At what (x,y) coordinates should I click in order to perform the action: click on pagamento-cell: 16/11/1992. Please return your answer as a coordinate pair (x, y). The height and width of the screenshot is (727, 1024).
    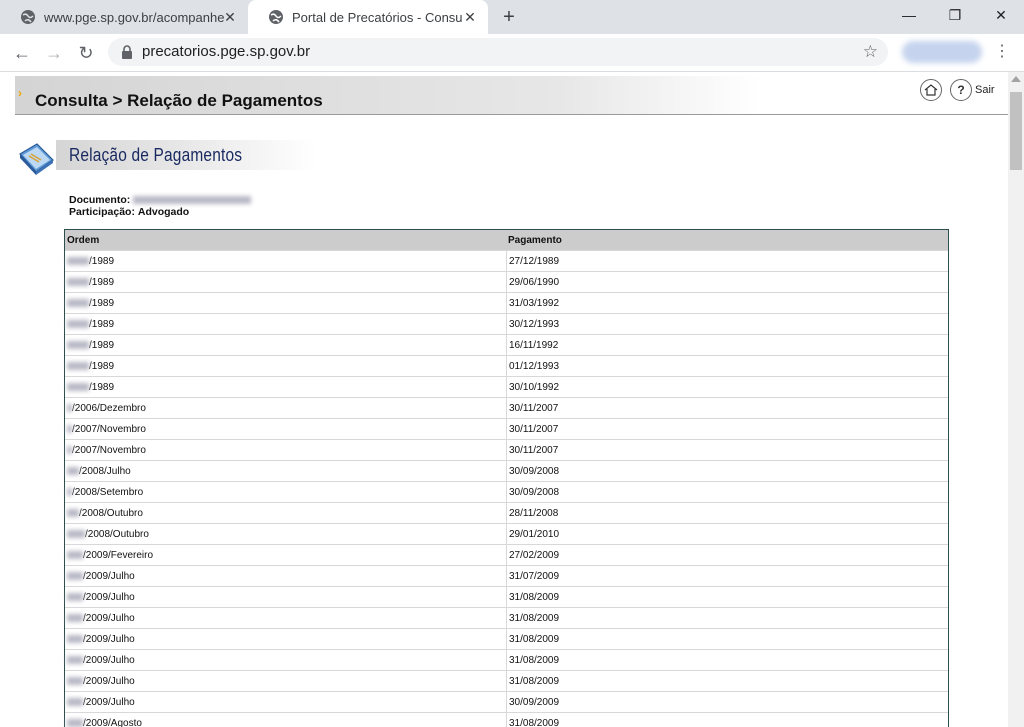
    Looking at the image, I should click on (534, 345).